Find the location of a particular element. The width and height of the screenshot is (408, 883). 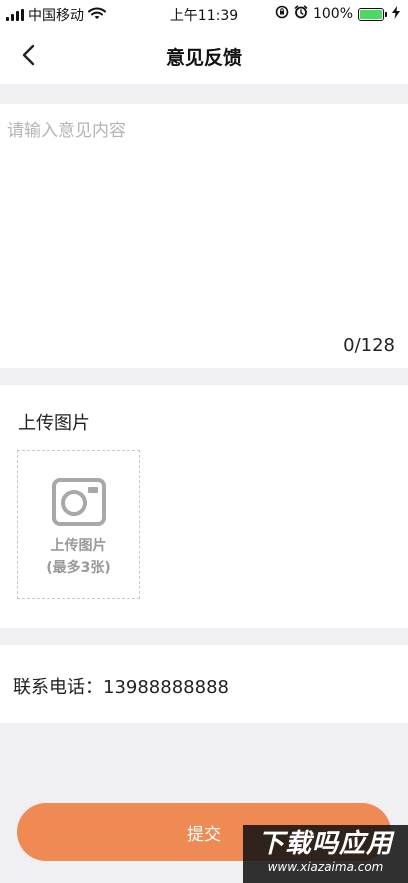

watermark-sub: www.xiazaima.com is located at coordinates (325, 867).